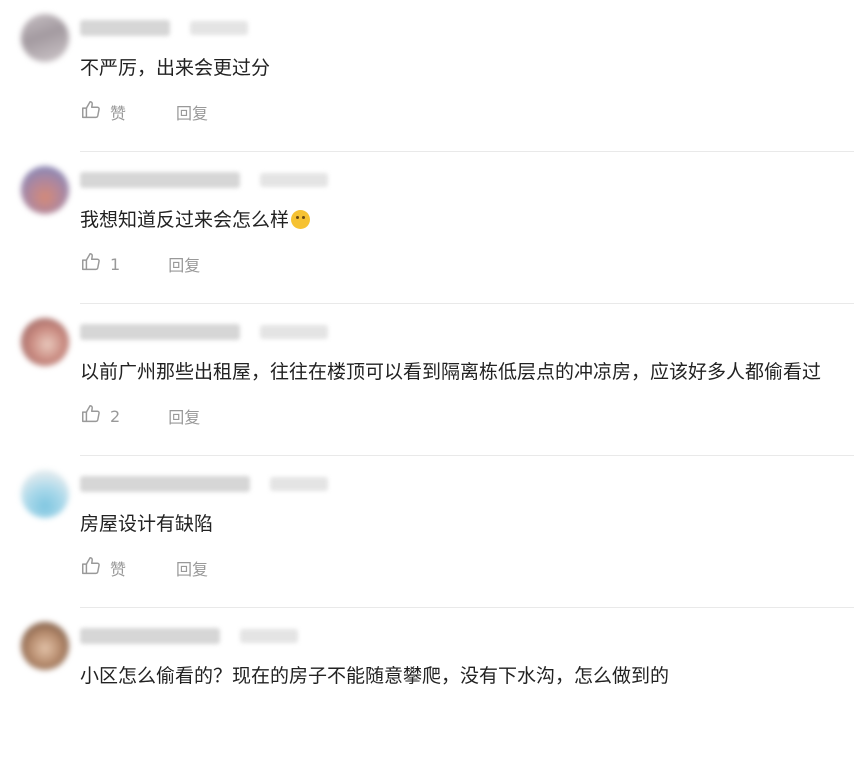 The width and height of the screenshot is (854, 760). Describe the element at coordinates (451, 372) in the screenshot. I see `comment-text: 以前广州那些出租屋，往往在楼顶可以看到隔离栋低层点的冲凉房，应该好多人都偷看过` at that location.